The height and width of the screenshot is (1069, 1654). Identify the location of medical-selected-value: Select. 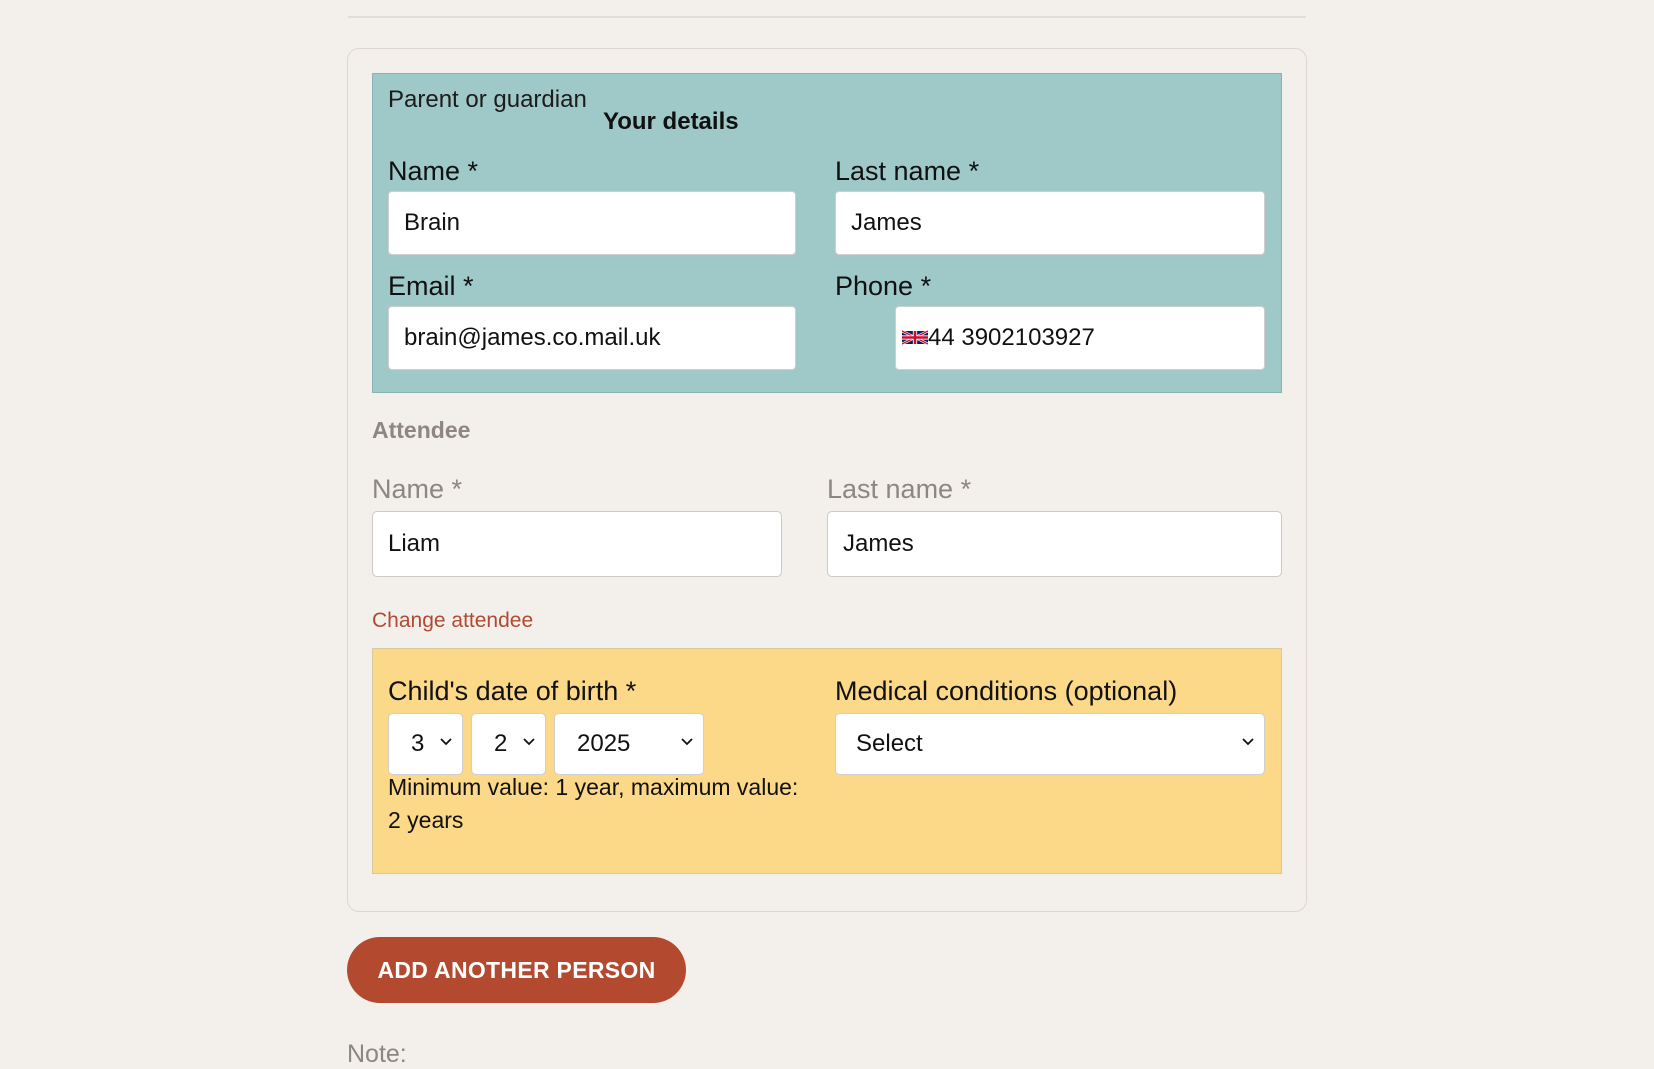
(889, 743).